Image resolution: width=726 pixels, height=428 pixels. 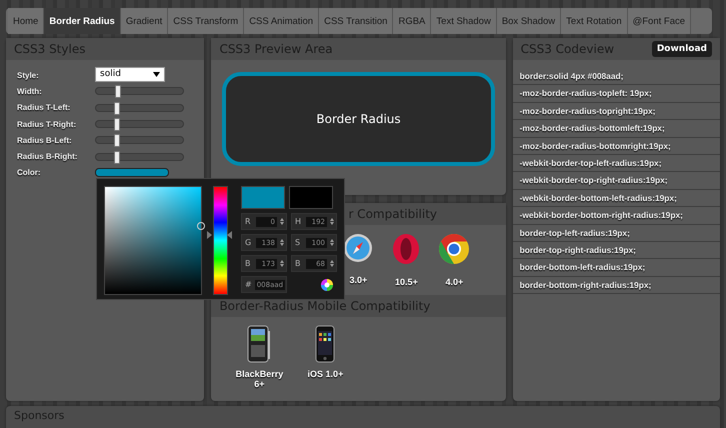 What do you see at coordinates (219, 235) in the screenshot?
I see `hue-handle` at bounding box center [219, 235].